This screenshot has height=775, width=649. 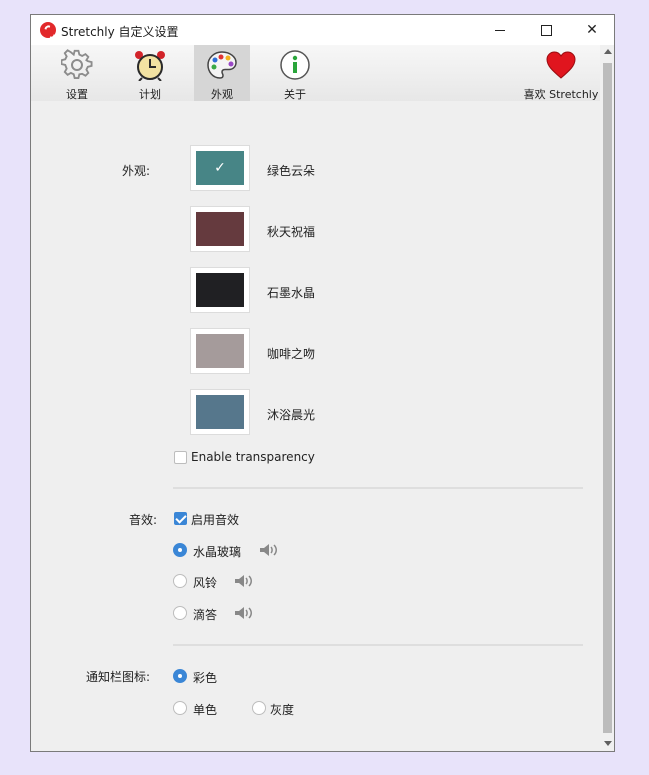 I want to click on theme-color-box: ✓, so click(x=220, y=168).